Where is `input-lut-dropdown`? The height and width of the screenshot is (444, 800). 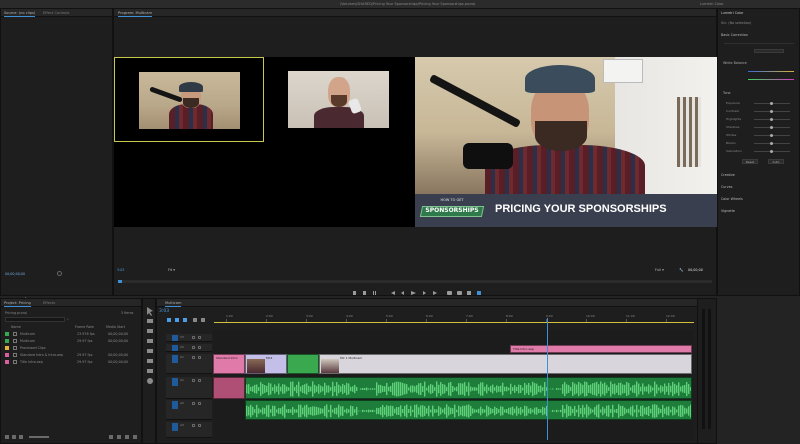 input-lut-dropdown is located at coordinates (769, 51).